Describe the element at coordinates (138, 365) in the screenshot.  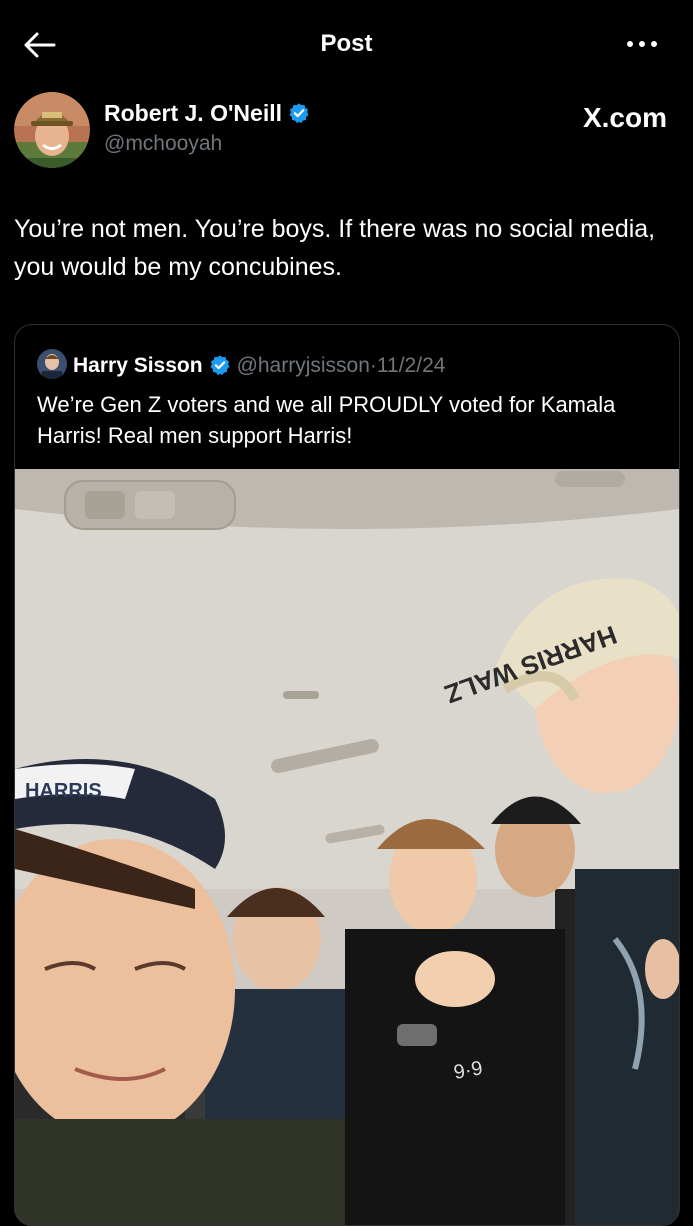
I see `quote-author-name: Harry Sisson` at that location.